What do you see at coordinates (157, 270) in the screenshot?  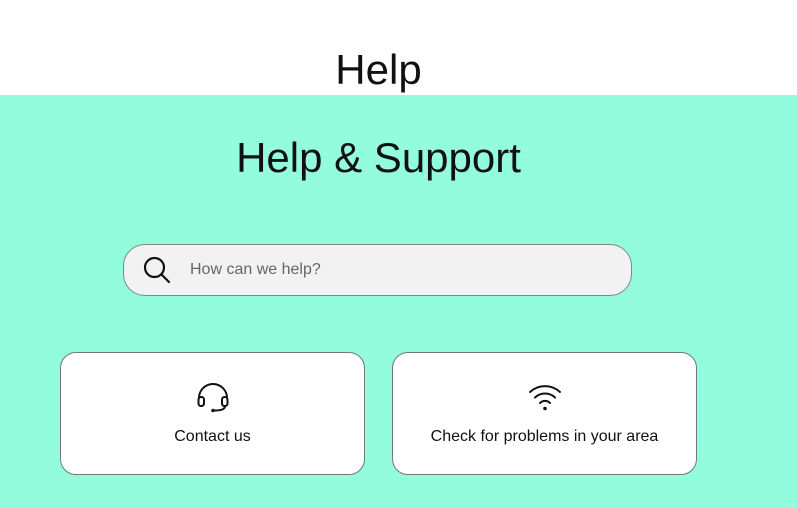 I see `search-icon` at bounding box center [157, 270].